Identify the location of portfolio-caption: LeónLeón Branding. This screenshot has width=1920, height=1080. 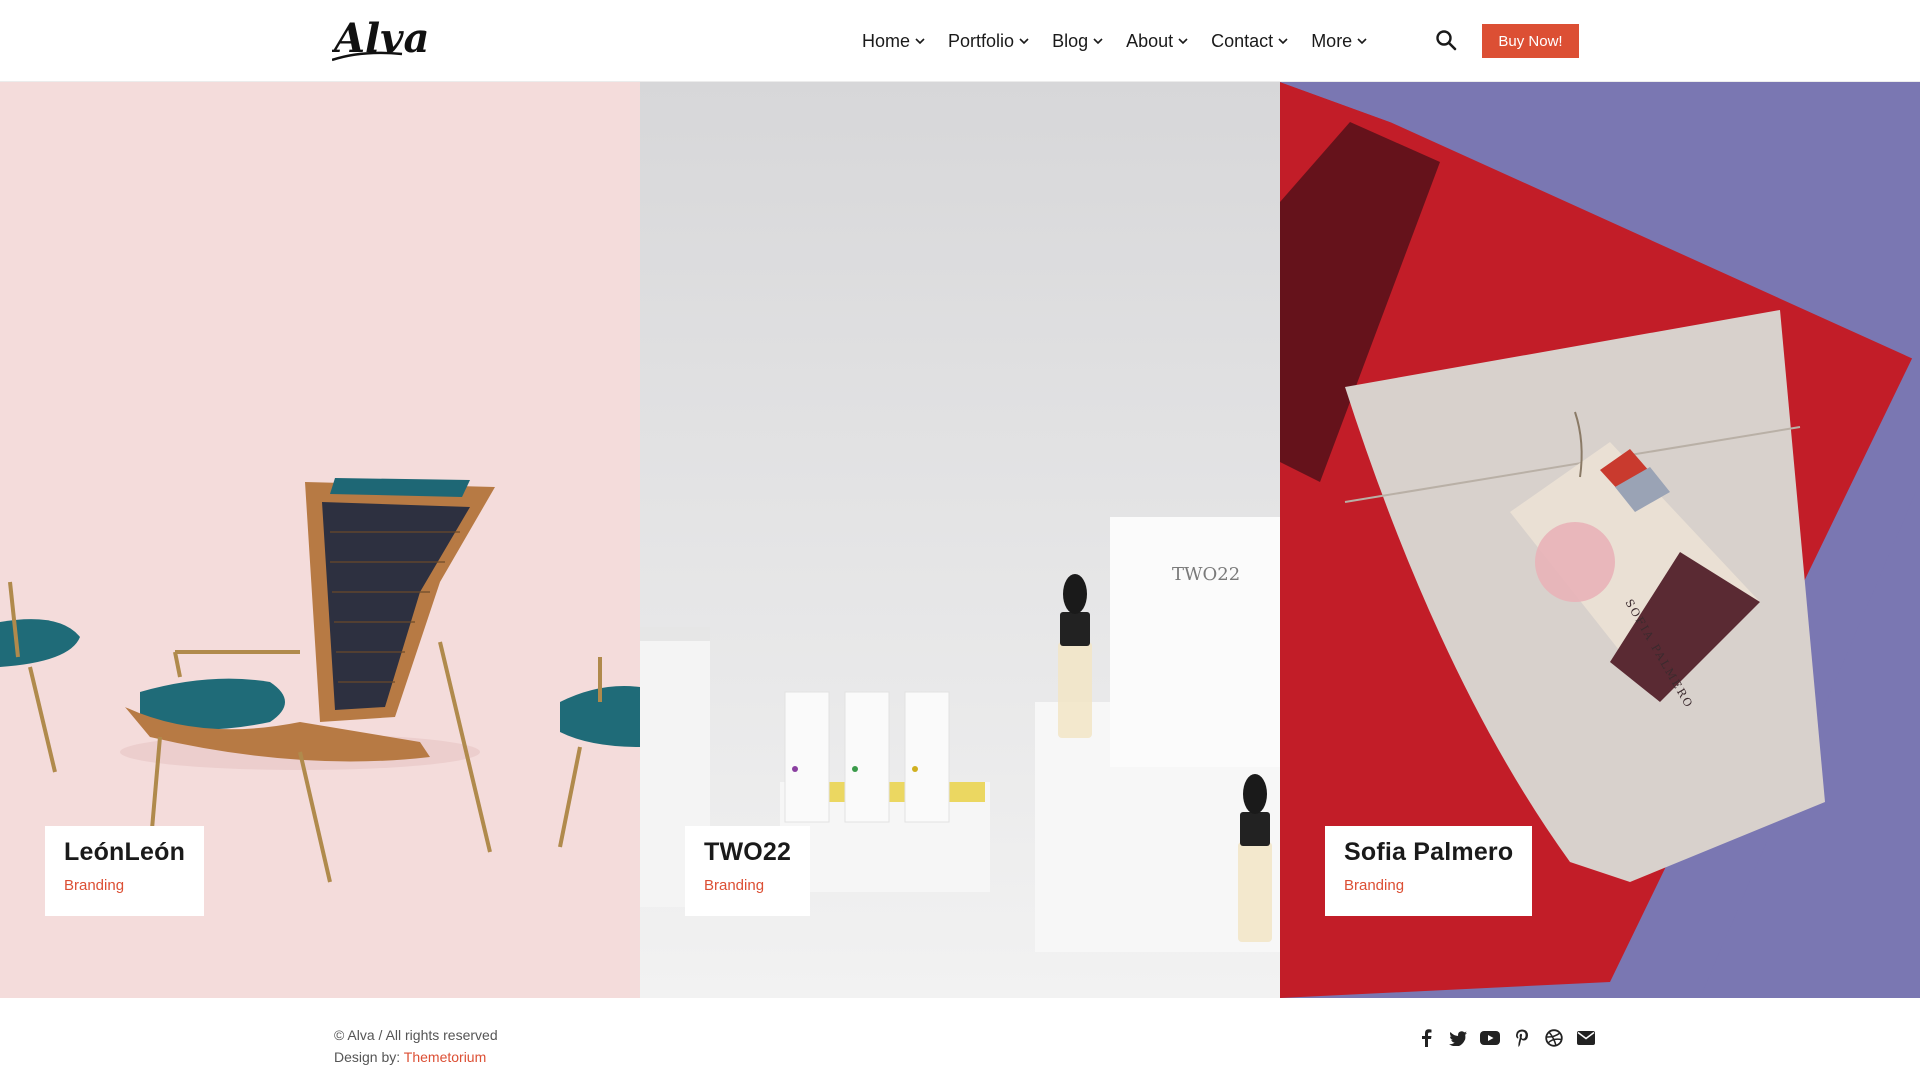
(125, 871).